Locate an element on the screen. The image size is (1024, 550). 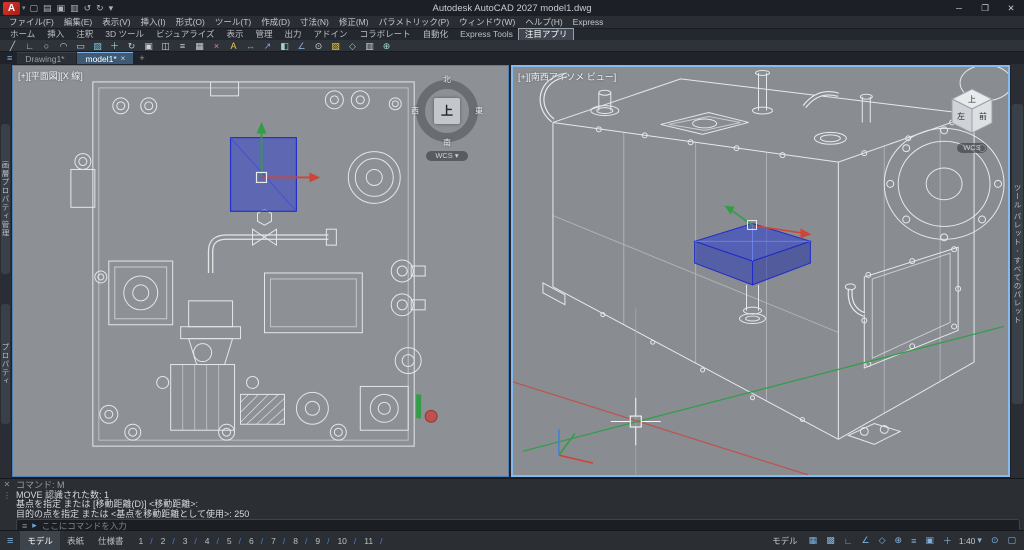
dynamic-input-icon: ＋ is located at coordinates (946, 540).